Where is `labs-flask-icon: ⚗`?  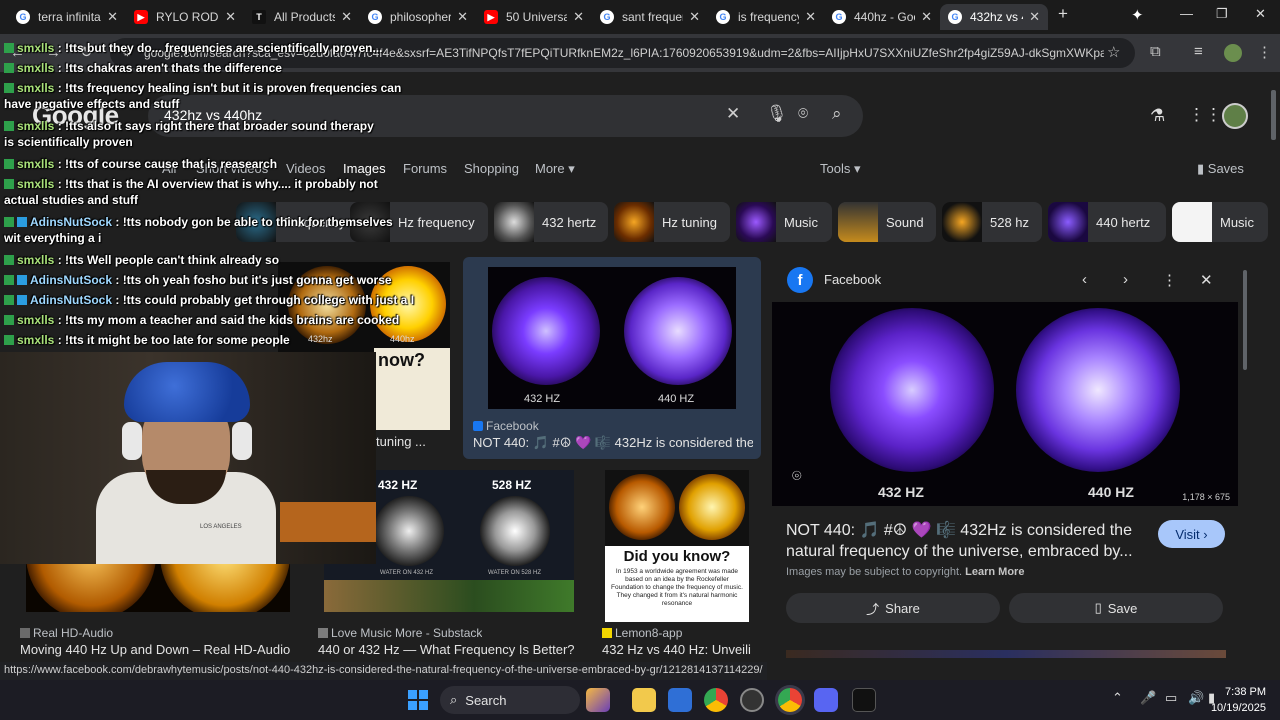 labs-flask-icon: ⚗ is located at coordinates (1157, 116).